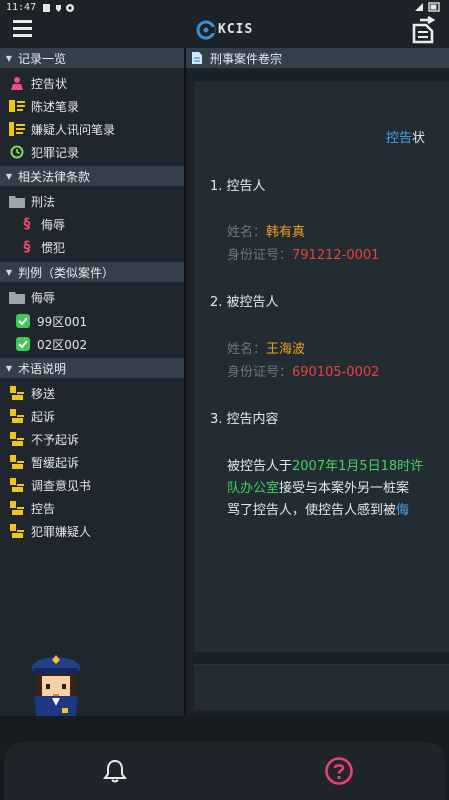  What do you see at coordinates (224, 8) in the screenshot?
I see `status-bar: 11:47` at bounding box center [224, 8].